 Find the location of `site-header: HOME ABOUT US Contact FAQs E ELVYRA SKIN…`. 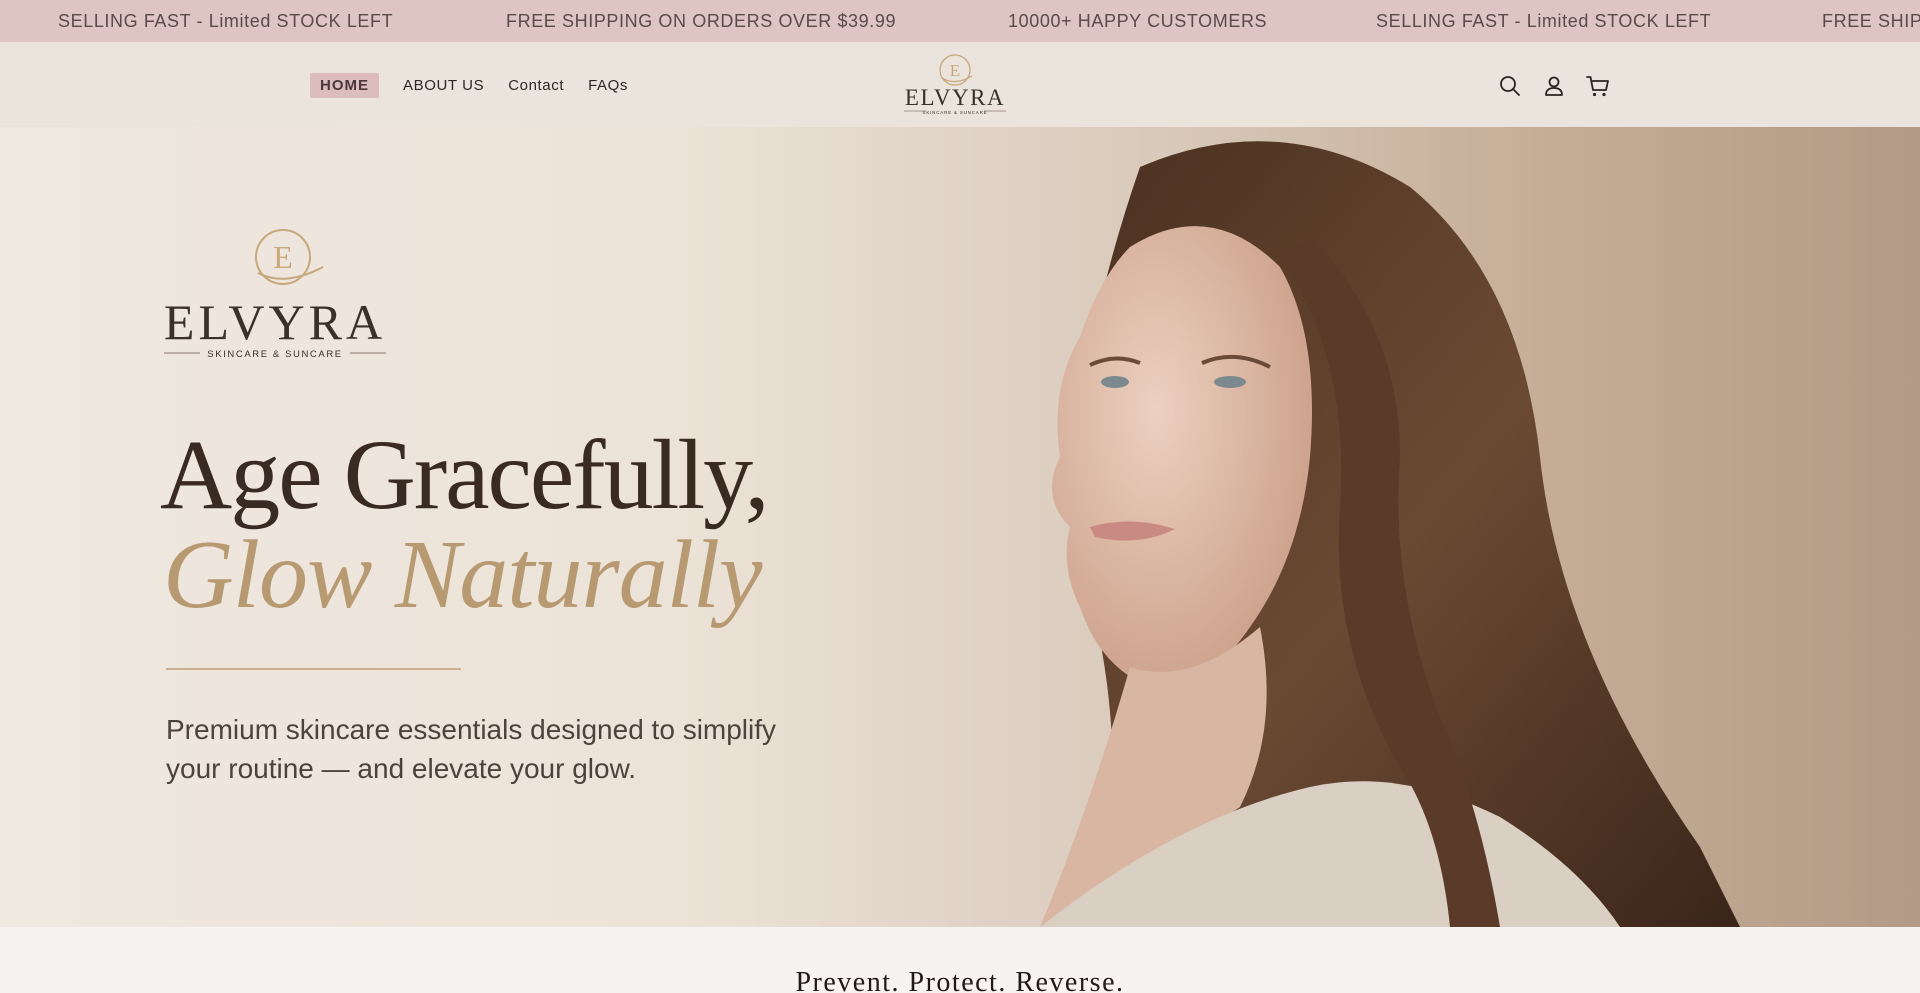

site-header: HOME ABOUT US Contact FAQs E ELVYRA SKIN… is located at coordinates (960, 84).